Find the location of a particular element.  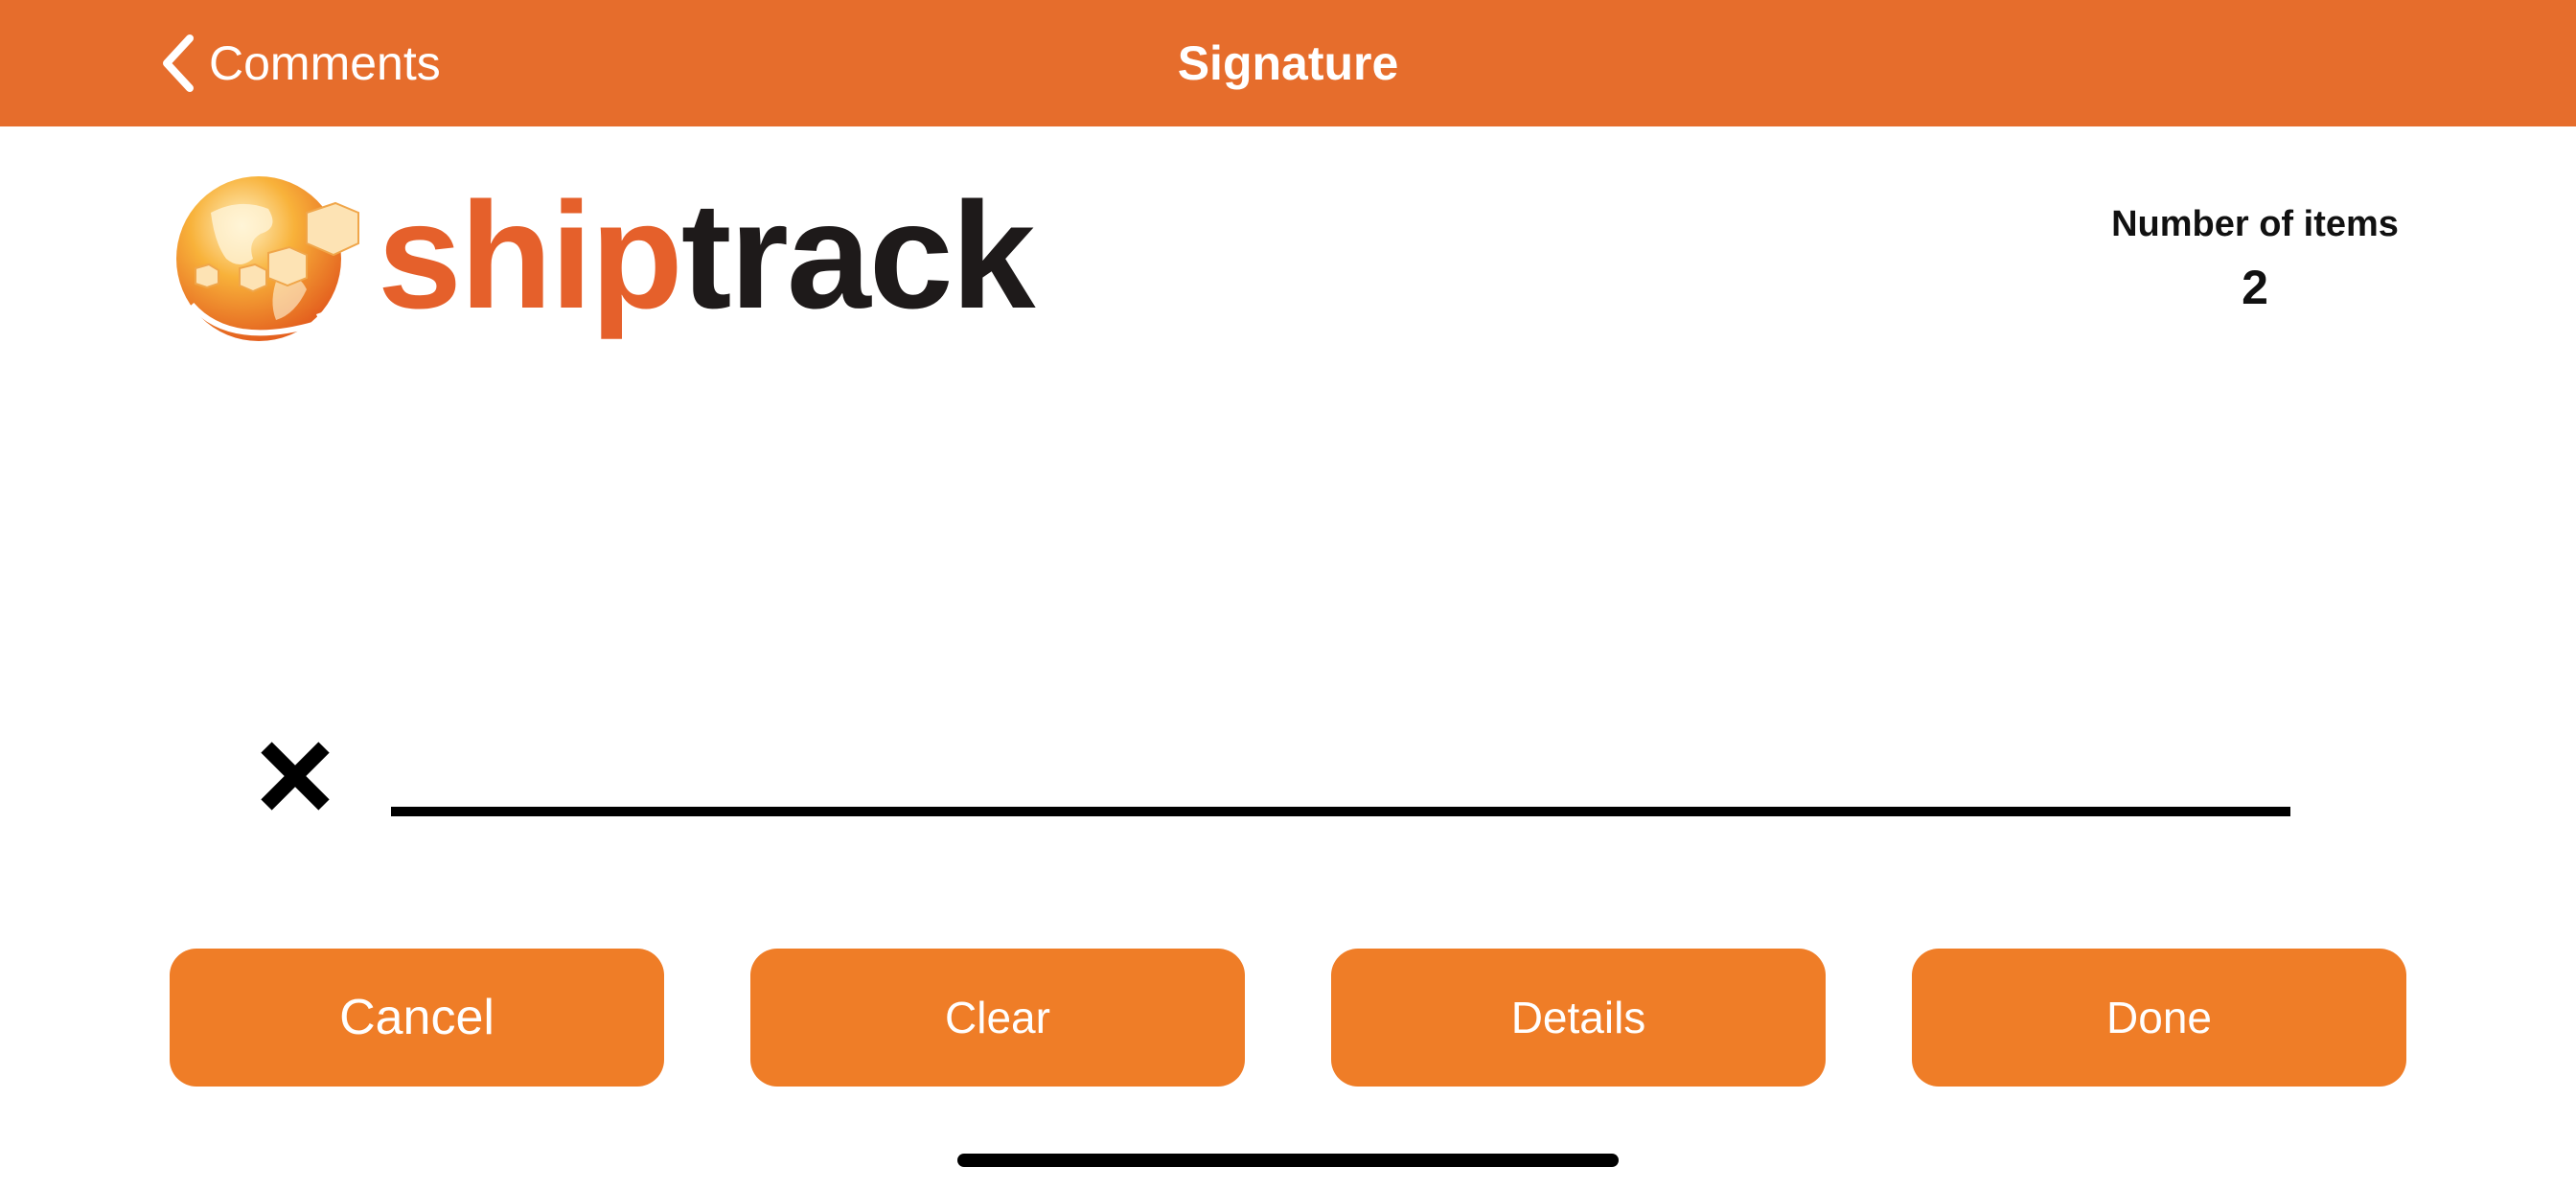

signature-line is located at coordinates (1341, 811).